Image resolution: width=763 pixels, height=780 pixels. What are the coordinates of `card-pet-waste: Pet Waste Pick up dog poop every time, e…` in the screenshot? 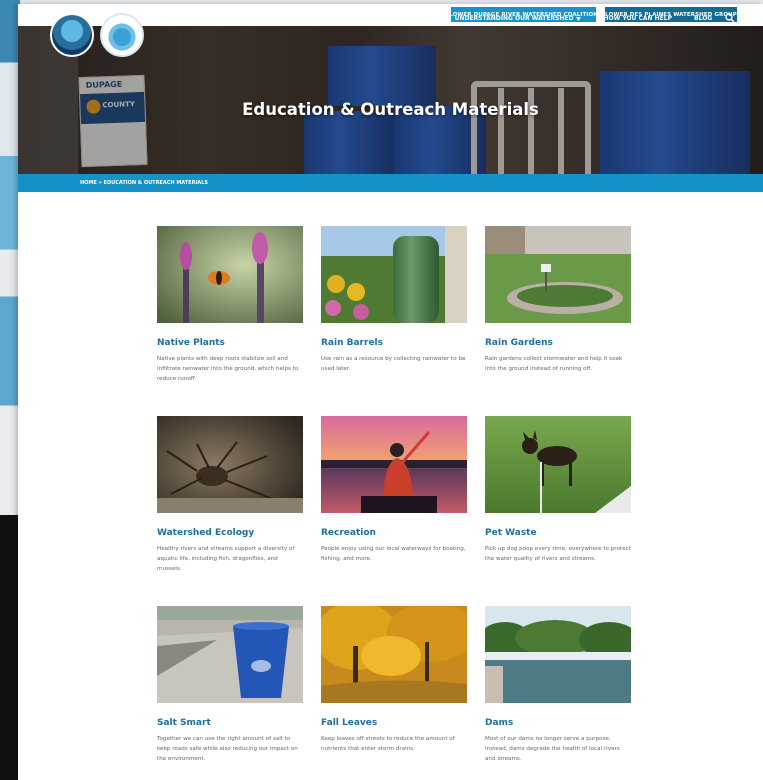 It's located at (558, 511).